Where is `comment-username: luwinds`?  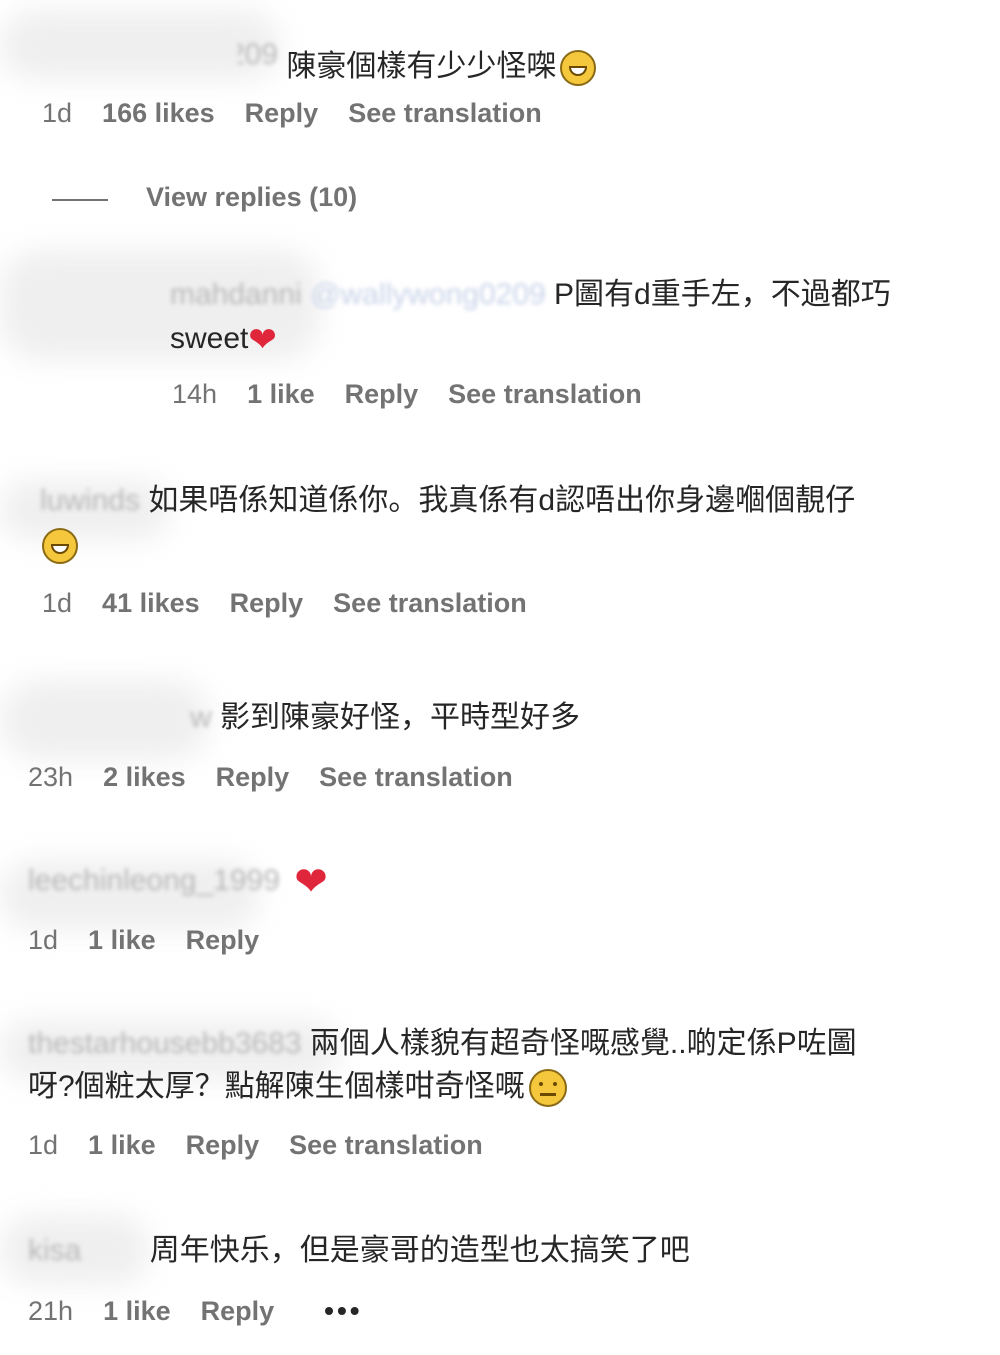 comment-username: luwinds is located at coordinates (90, 500).